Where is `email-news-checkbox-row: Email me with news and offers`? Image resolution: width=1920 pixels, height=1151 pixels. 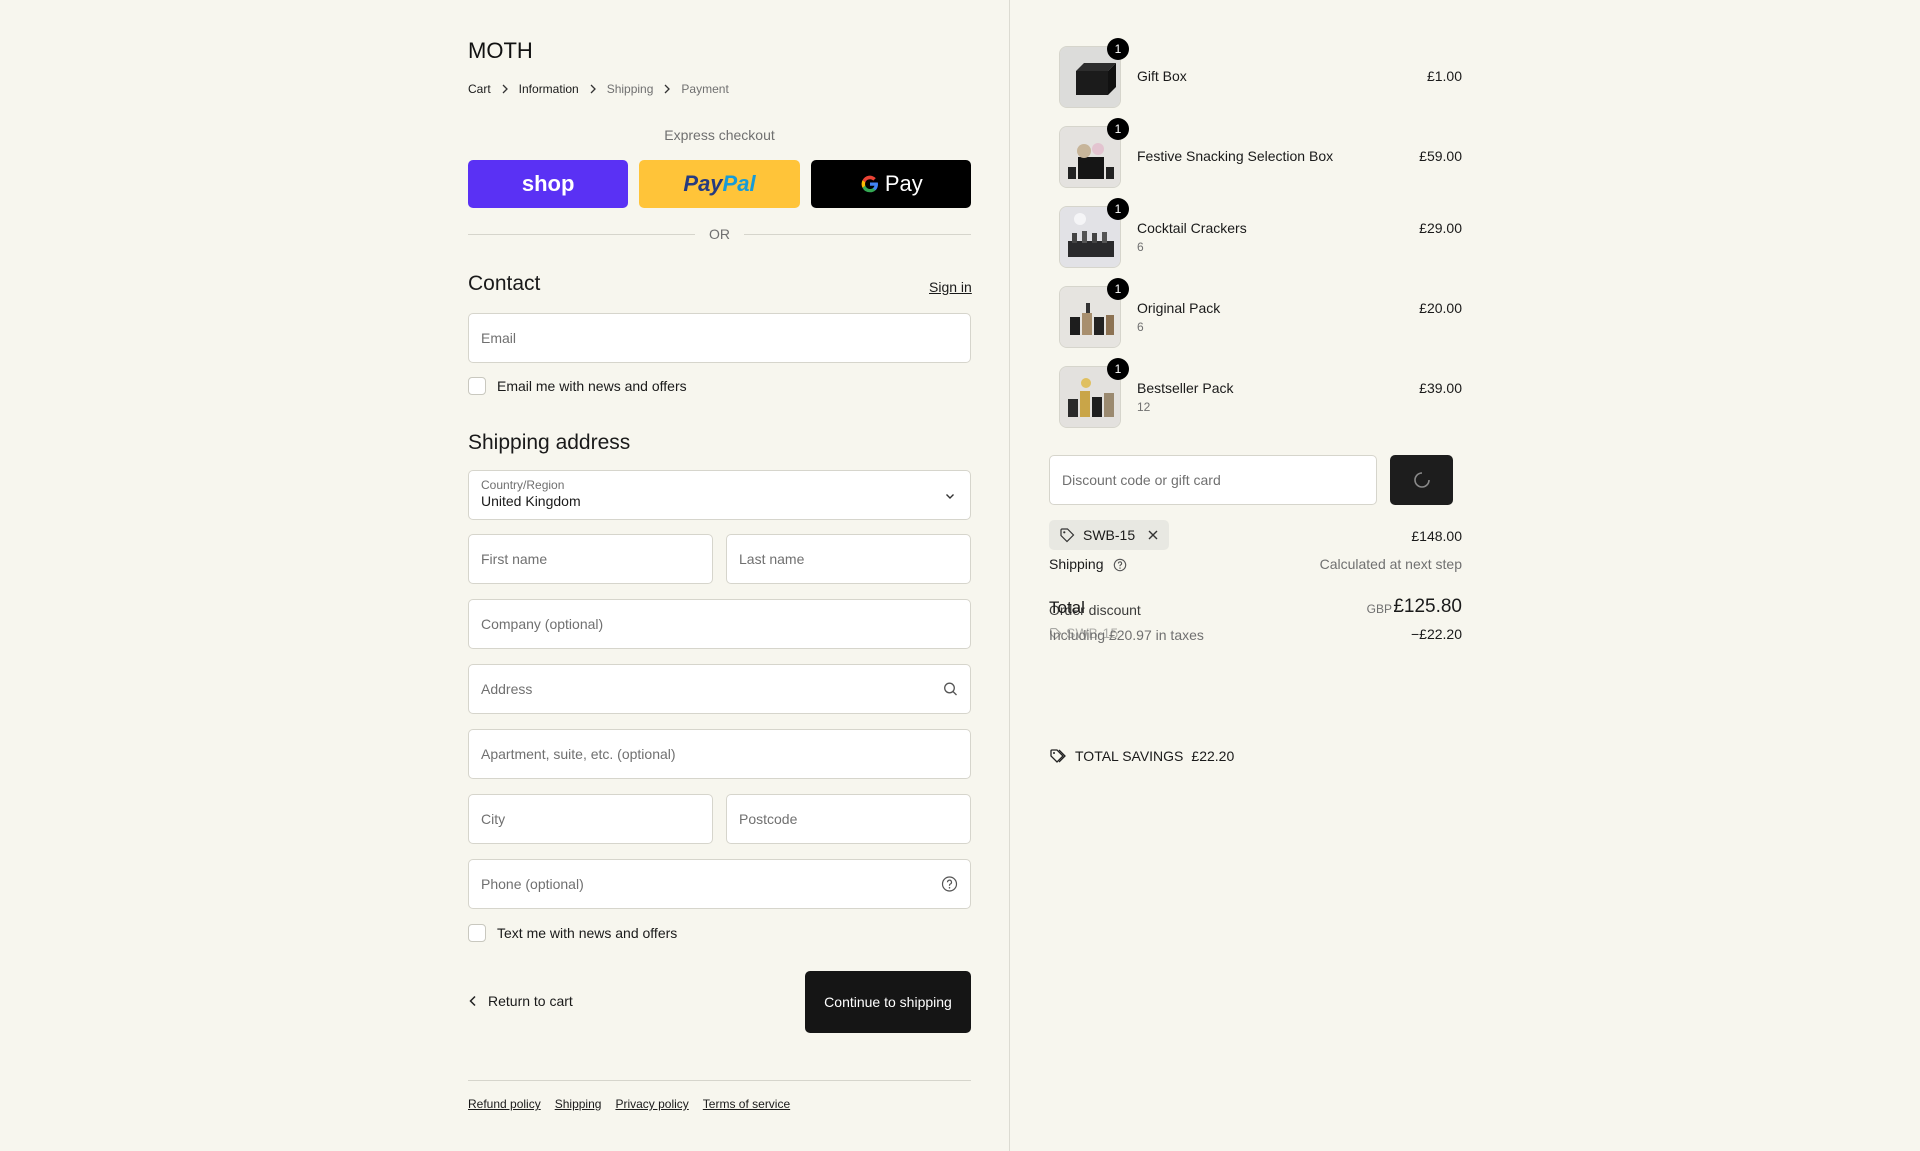
email-news-checkbox-row: Email me with news and offers is located at coordinates (577, 386).